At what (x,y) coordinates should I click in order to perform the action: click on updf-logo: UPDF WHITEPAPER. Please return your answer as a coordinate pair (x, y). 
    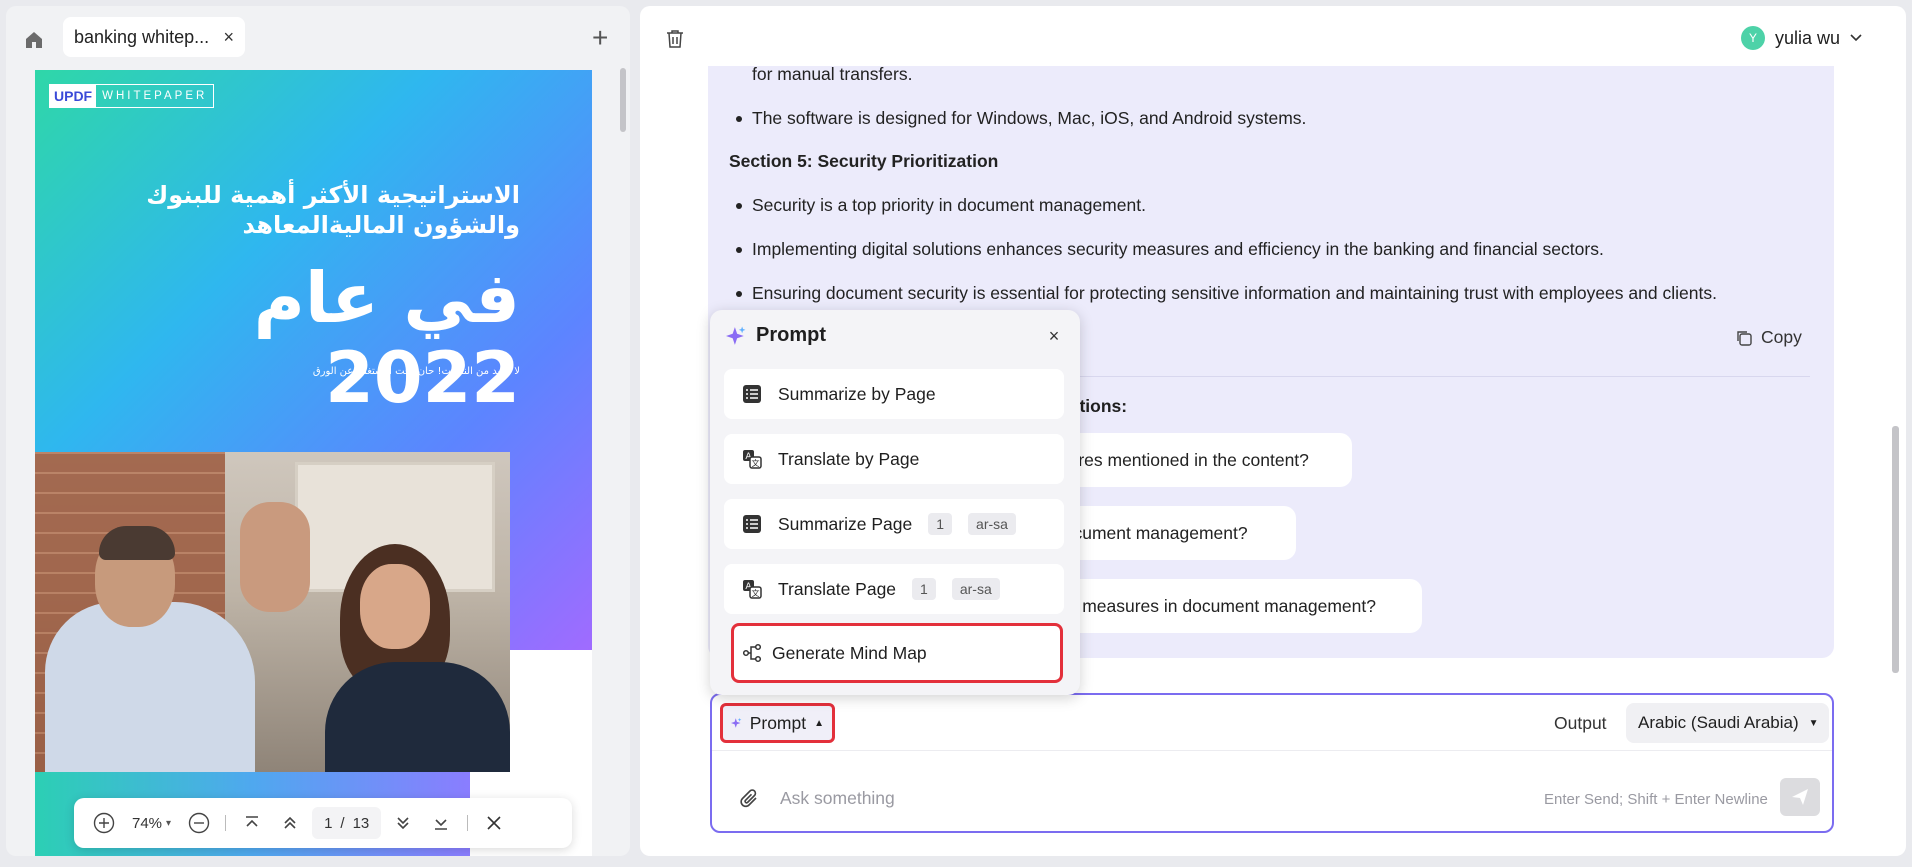
    Looking at the image, I should click on (132, 96).